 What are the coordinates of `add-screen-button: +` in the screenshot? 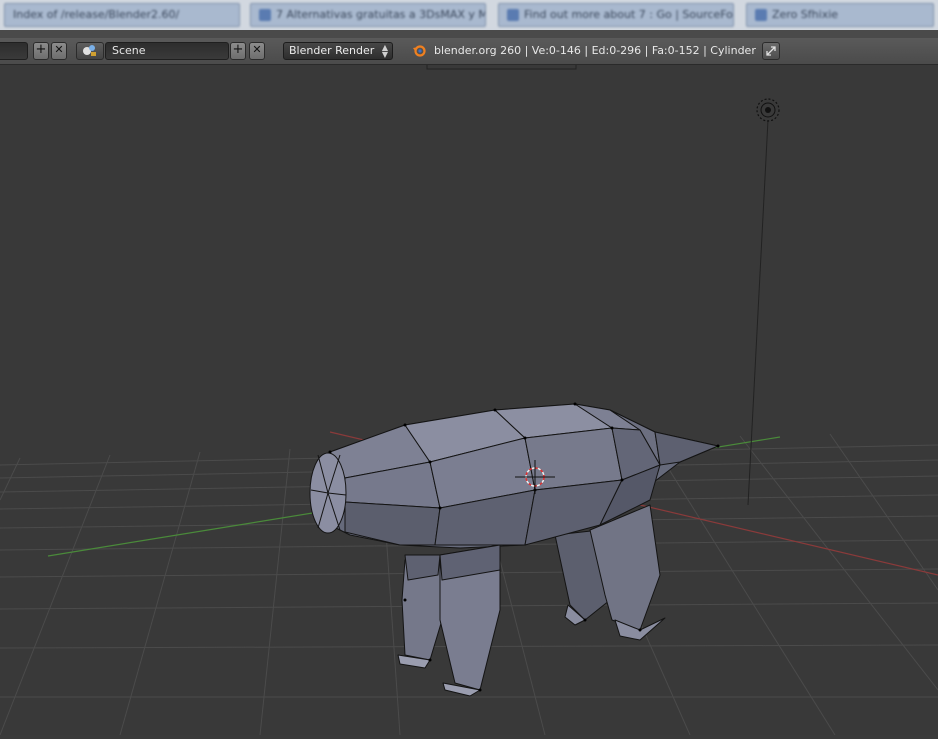 It's located at (41, 51).